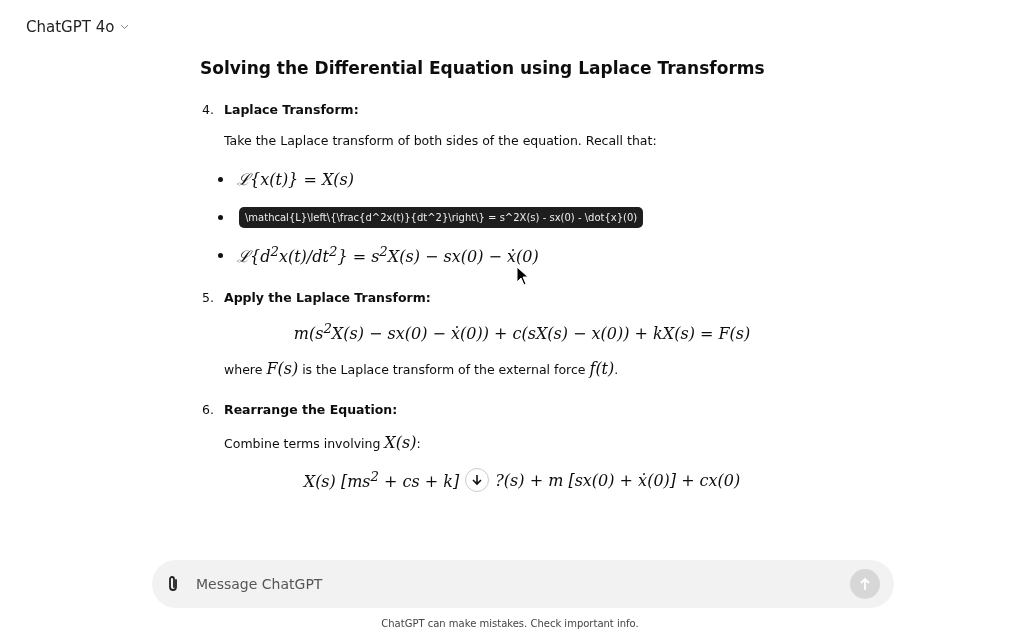 This screenshot has width=1020, height=638. Describe the element at coordinates (125, 27) in the screenshot. I see `chevron-down-icon` at that location.